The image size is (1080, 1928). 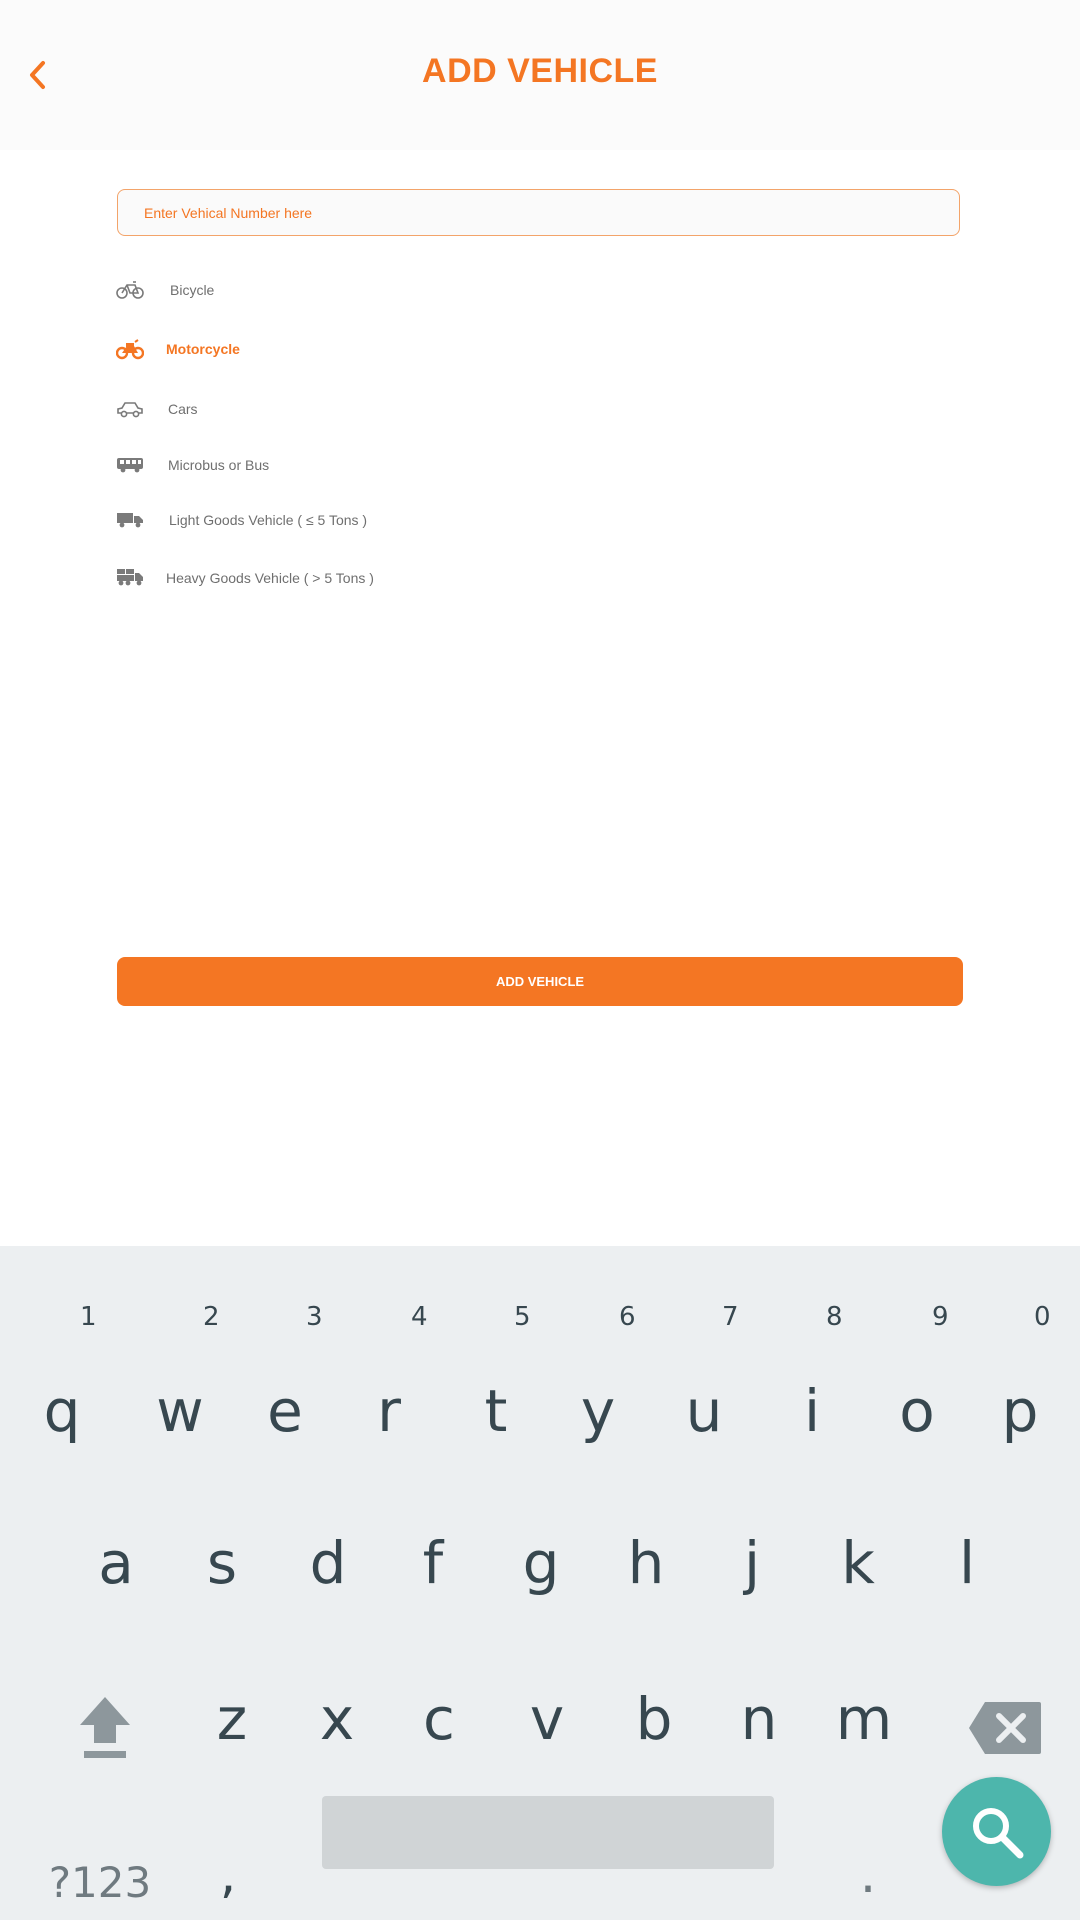 I want to click on app-header: ADD VEHICLE, so click(x=540, y=75).